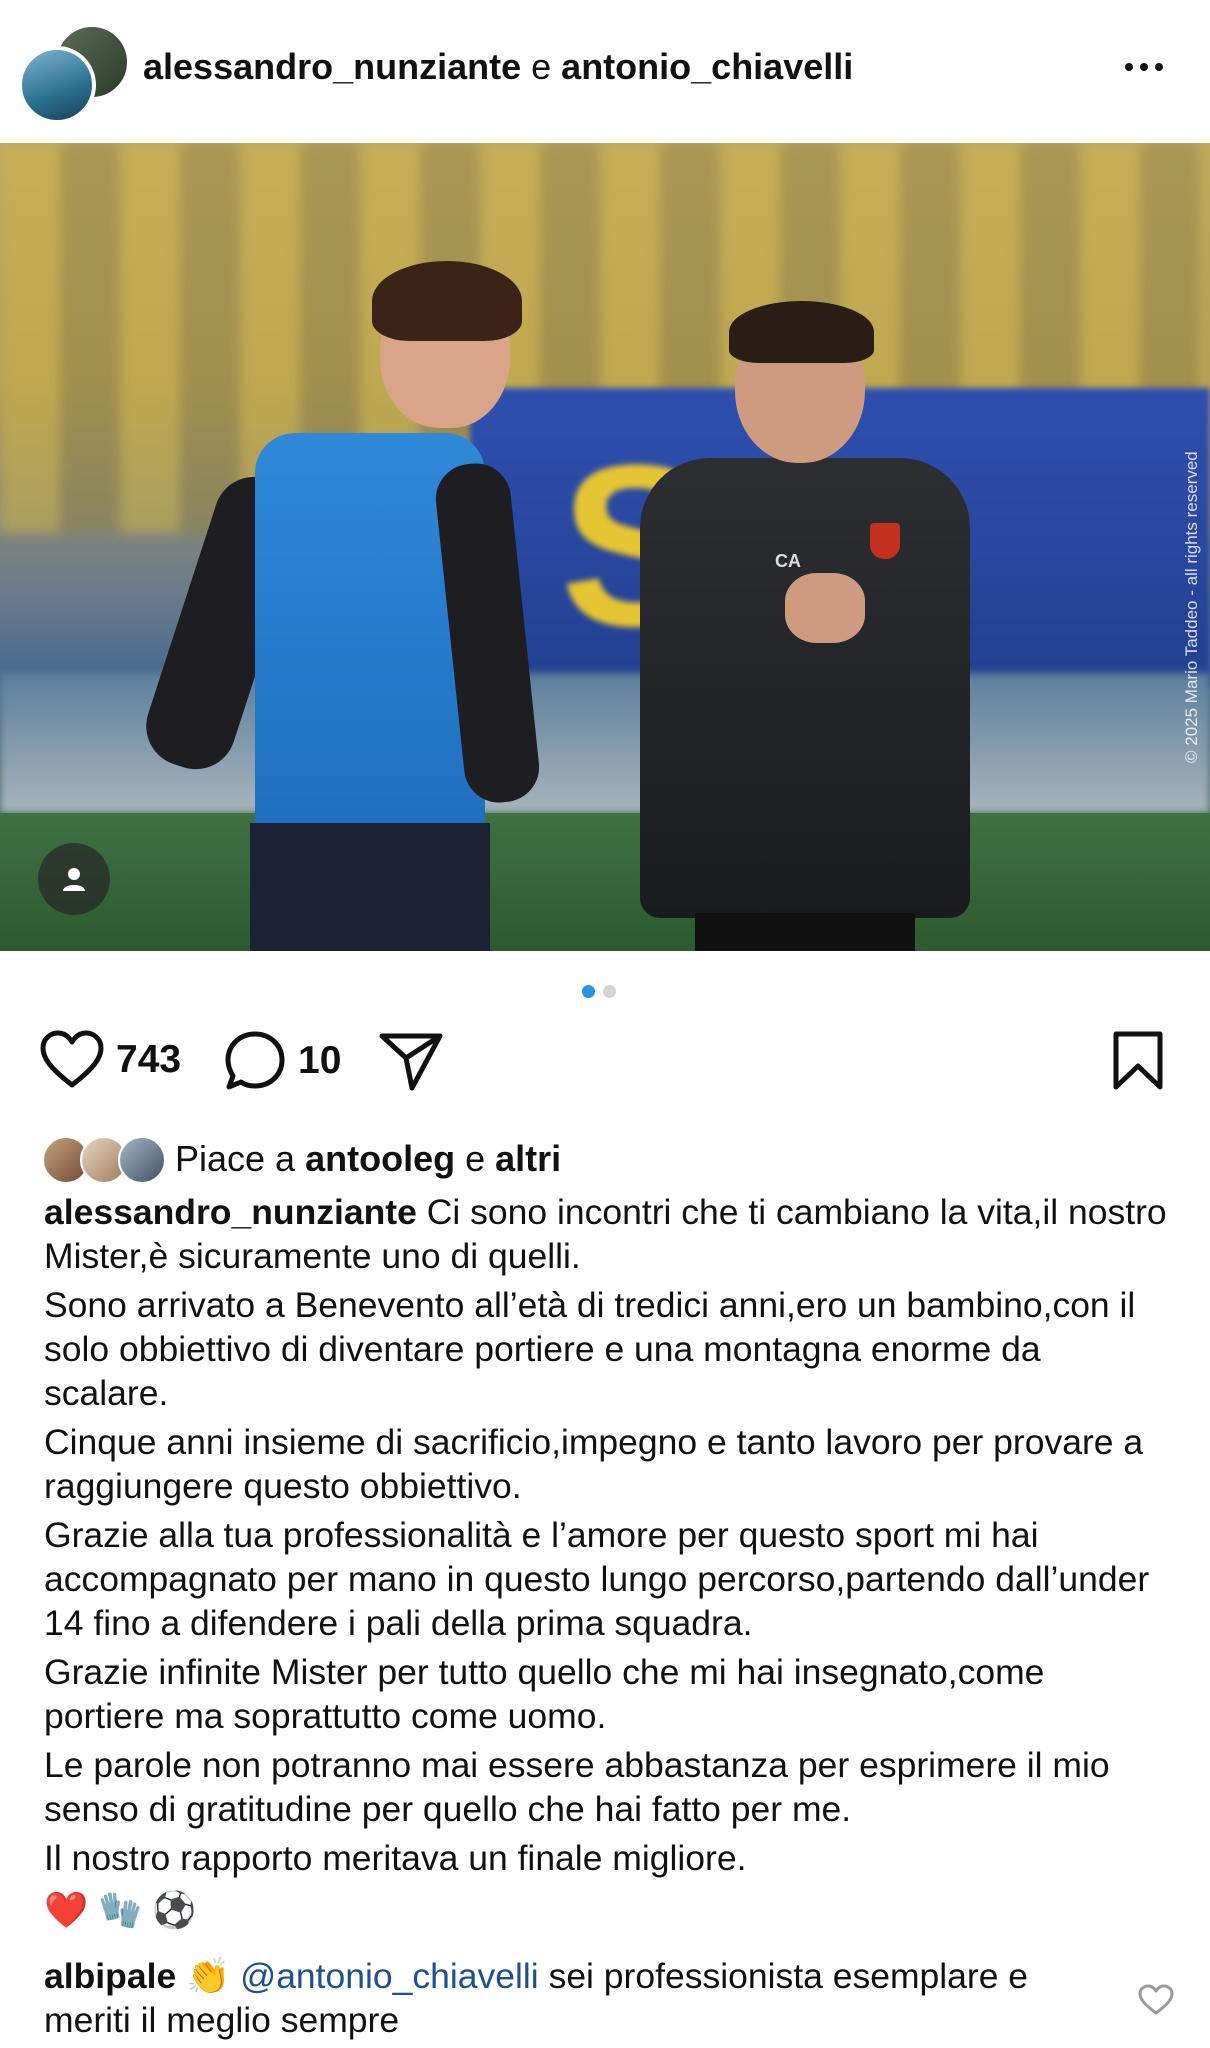 This screenshot has height=2048, width=1210. Describe the element at coordinates (885, 541) in the screenshot. I see `club-crest` at that location.